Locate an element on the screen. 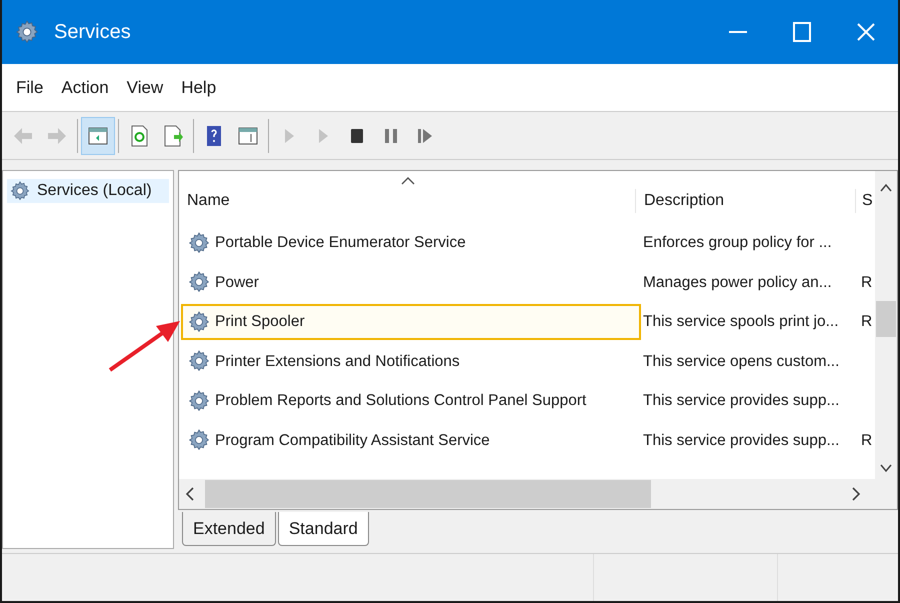 The width and height of the screenshot is (900, 603). vertical-scrollbar is located at coordinates (886, 325).